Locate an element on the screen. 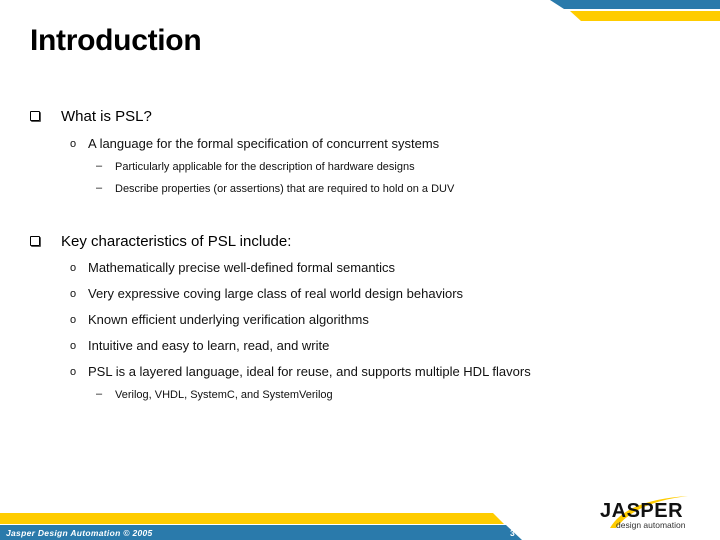 The width and height of the screenshot is (720, 540). top-blue-stripe is located at coordinates (635, 4).